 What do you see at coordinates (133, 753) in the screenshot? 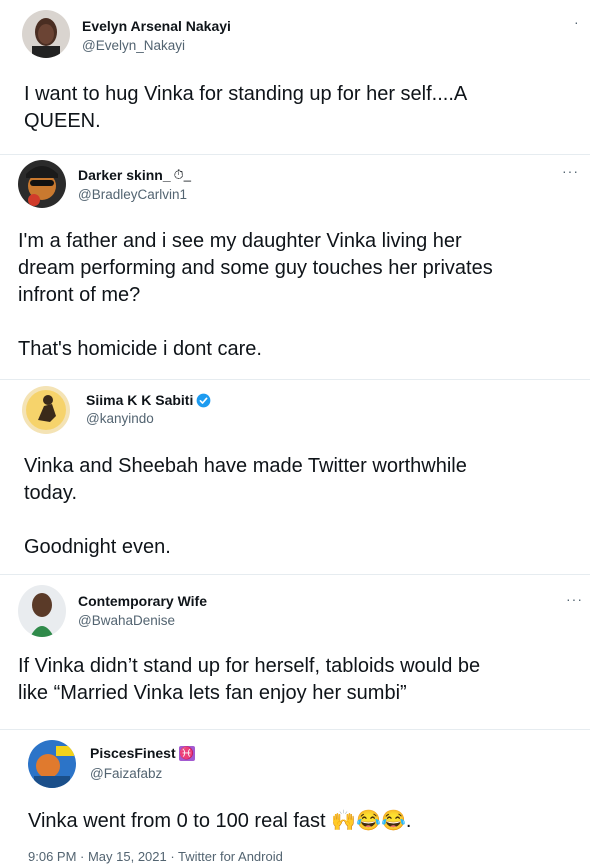
I see `display-name-text: PiscesFinest` at bounding box center [133, 753].